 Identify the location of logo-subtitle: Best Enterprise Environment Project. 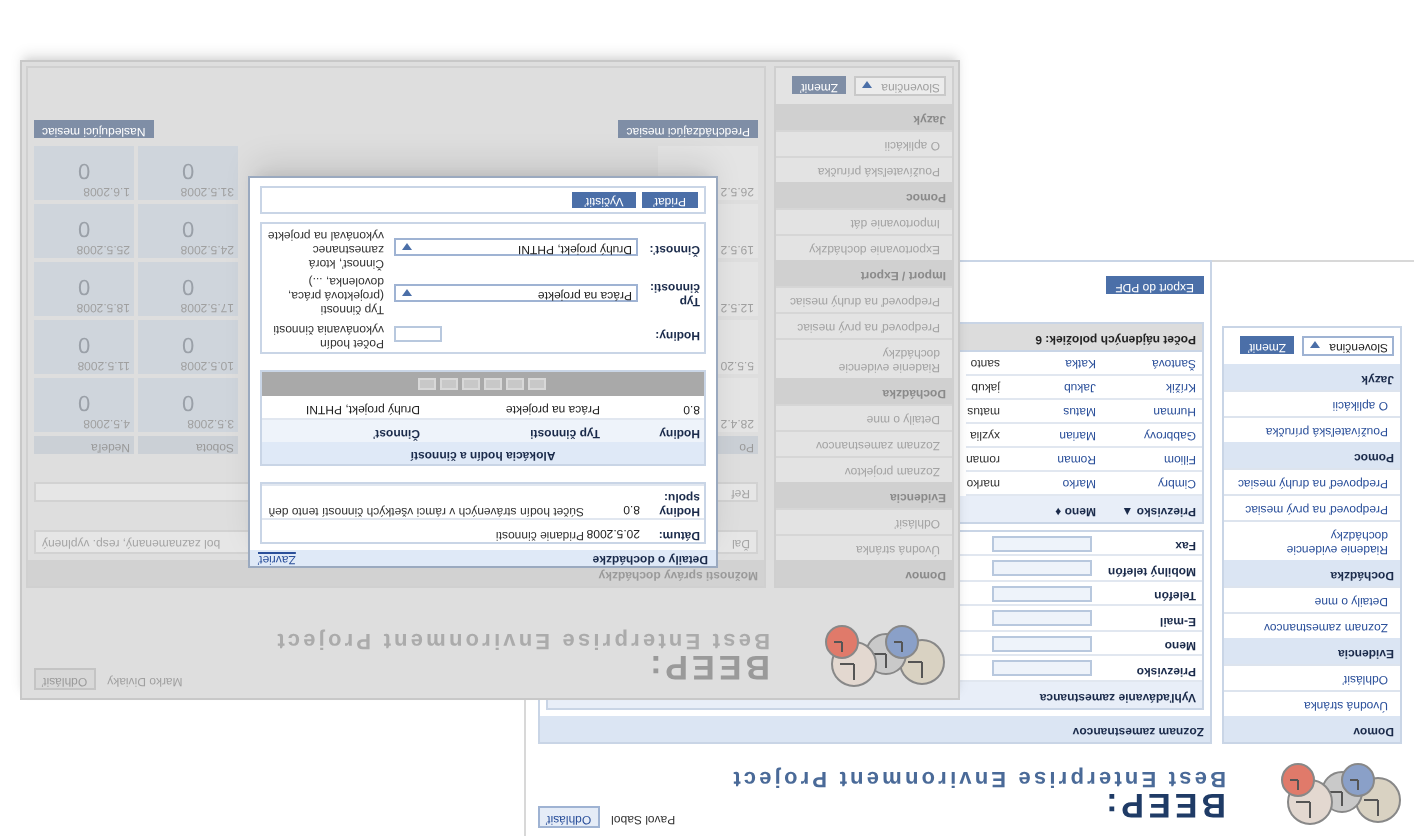
(978, 777).